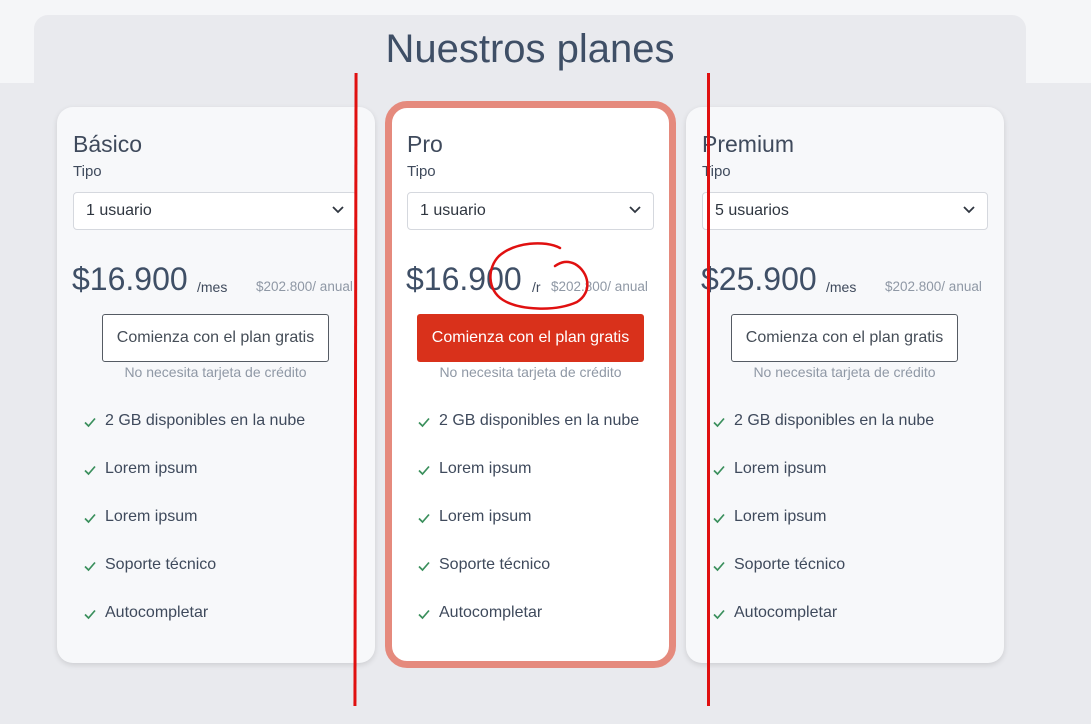  What do you see at coordinates (759, 279) in the screenshot?
I see `price: $25.900` at bounding box center [759, 279].